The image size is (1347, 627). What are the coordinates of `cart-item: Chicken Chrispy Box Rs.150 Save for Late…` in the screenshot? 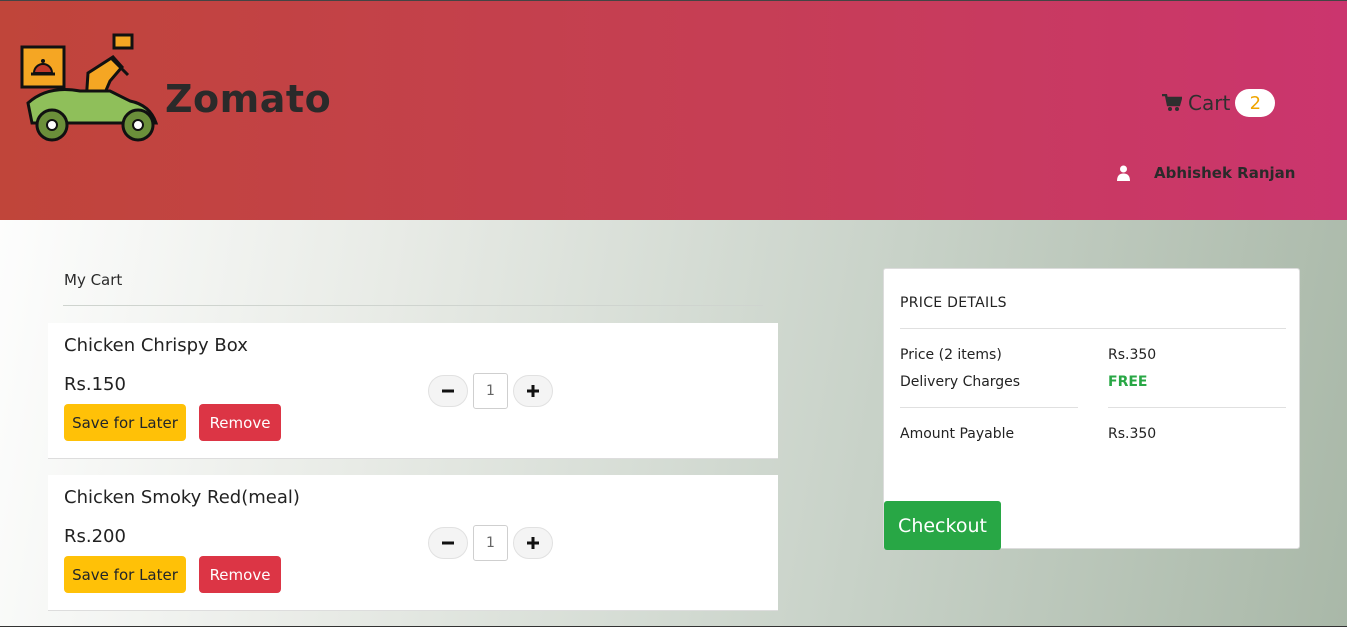 It's located at (413, 391).